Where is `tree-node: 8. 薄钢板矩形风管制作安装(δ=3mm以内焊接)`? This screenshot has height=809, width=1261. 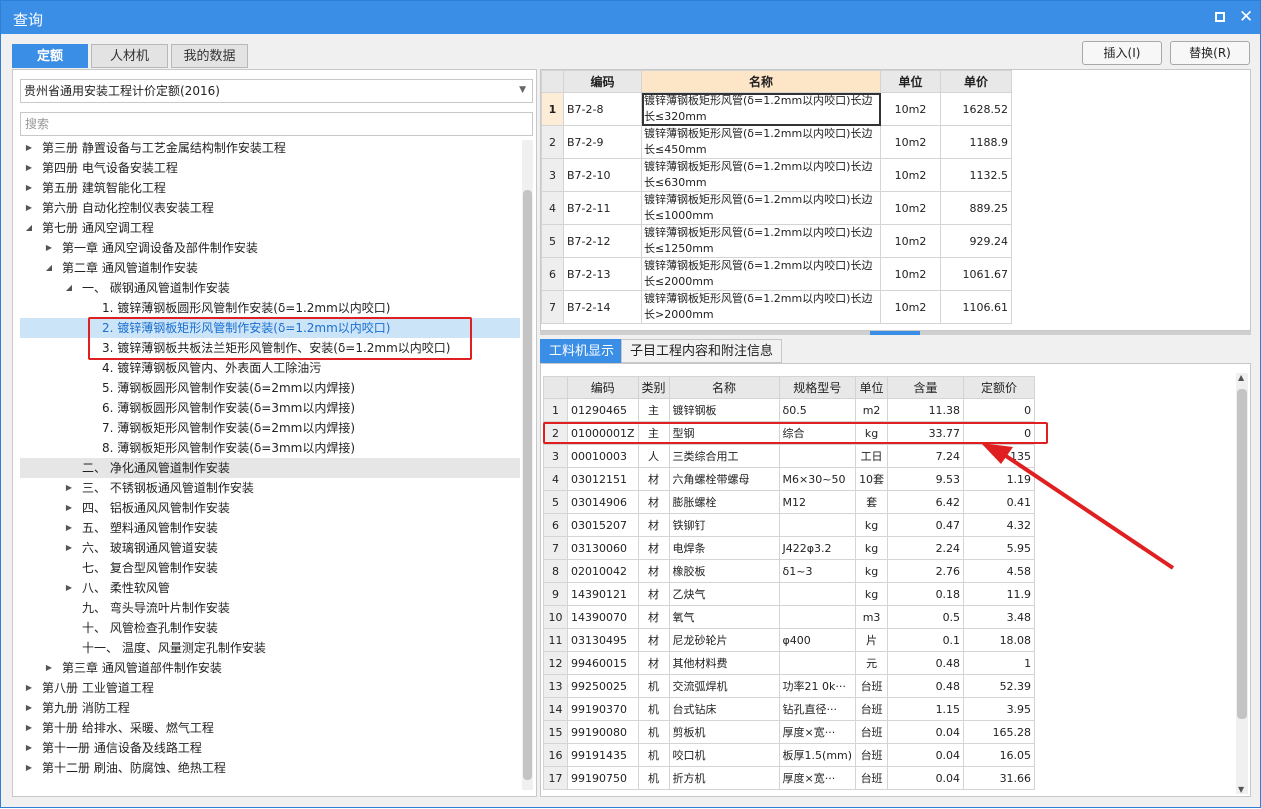 tree-node: 8. 薄钢板矩形风管制作安装(δ=3mm以内焊接) is located at coordinates (270, 448).